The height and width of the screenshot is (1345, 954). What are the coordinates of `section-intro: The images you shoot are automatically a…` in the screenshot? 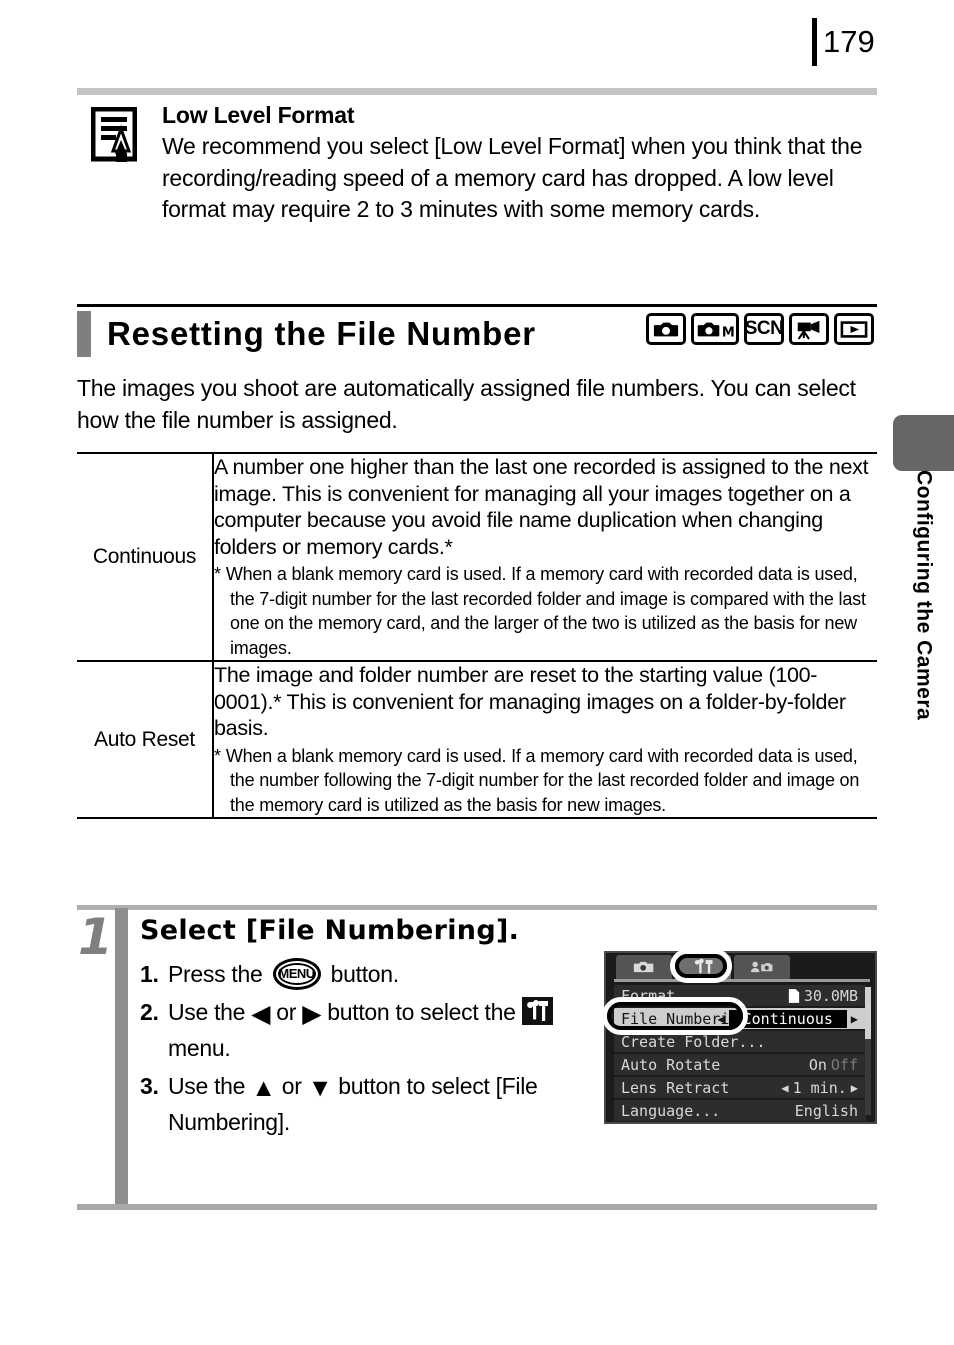 It's located at (466, 404).